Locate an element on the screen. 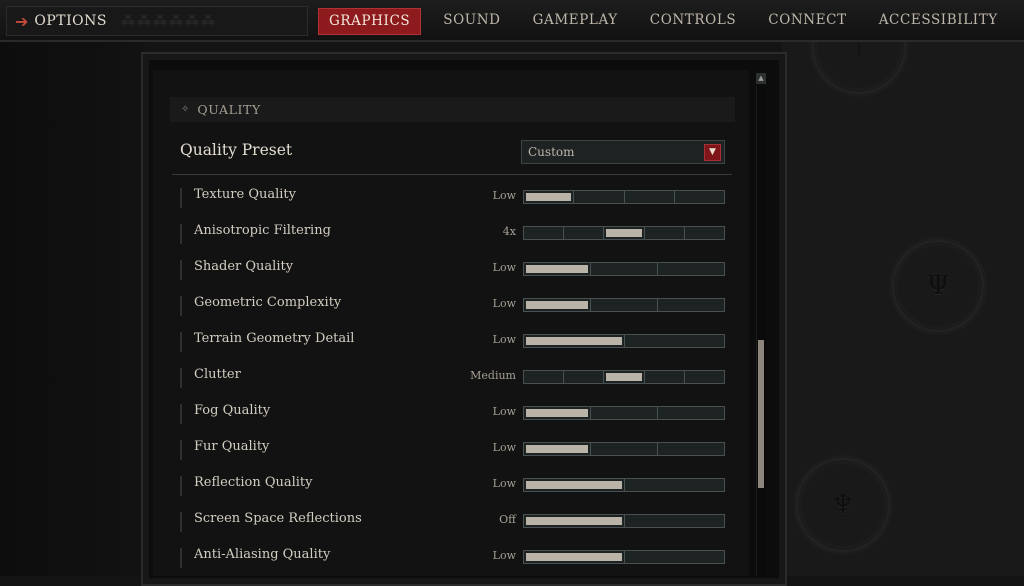  setting-row: Fur Quality Low is located at coordinates (458, 456).